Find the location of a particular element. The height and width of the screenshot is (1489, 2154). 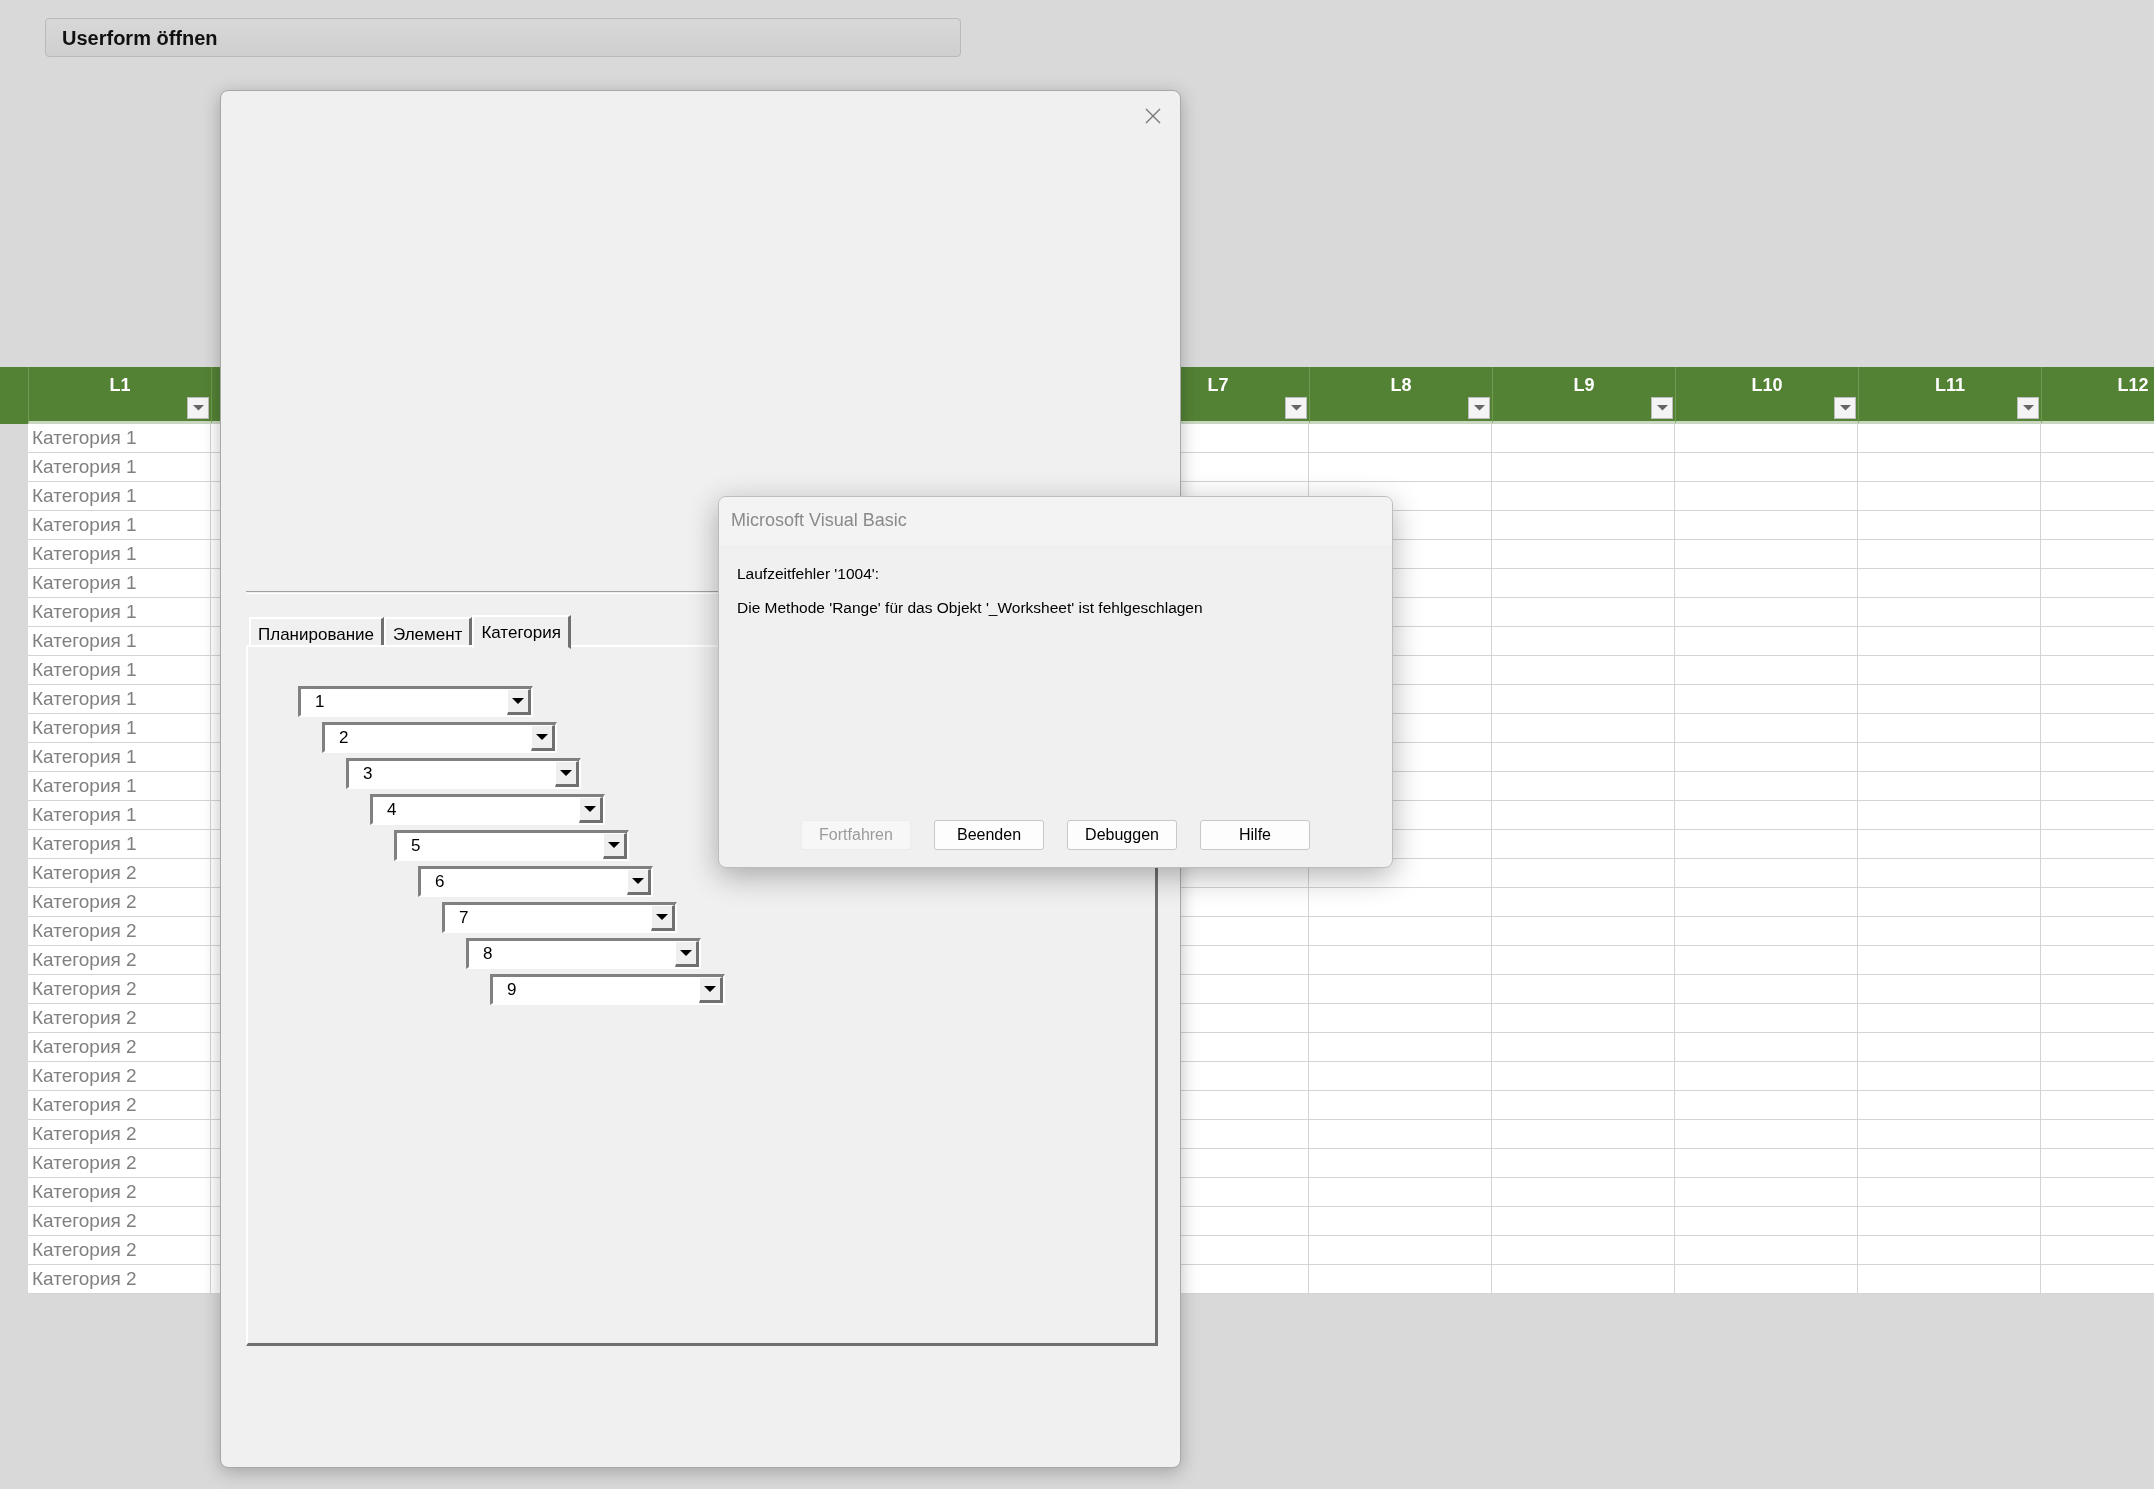

dialog-button: Hilfe is located at coordinates (1255, 835).